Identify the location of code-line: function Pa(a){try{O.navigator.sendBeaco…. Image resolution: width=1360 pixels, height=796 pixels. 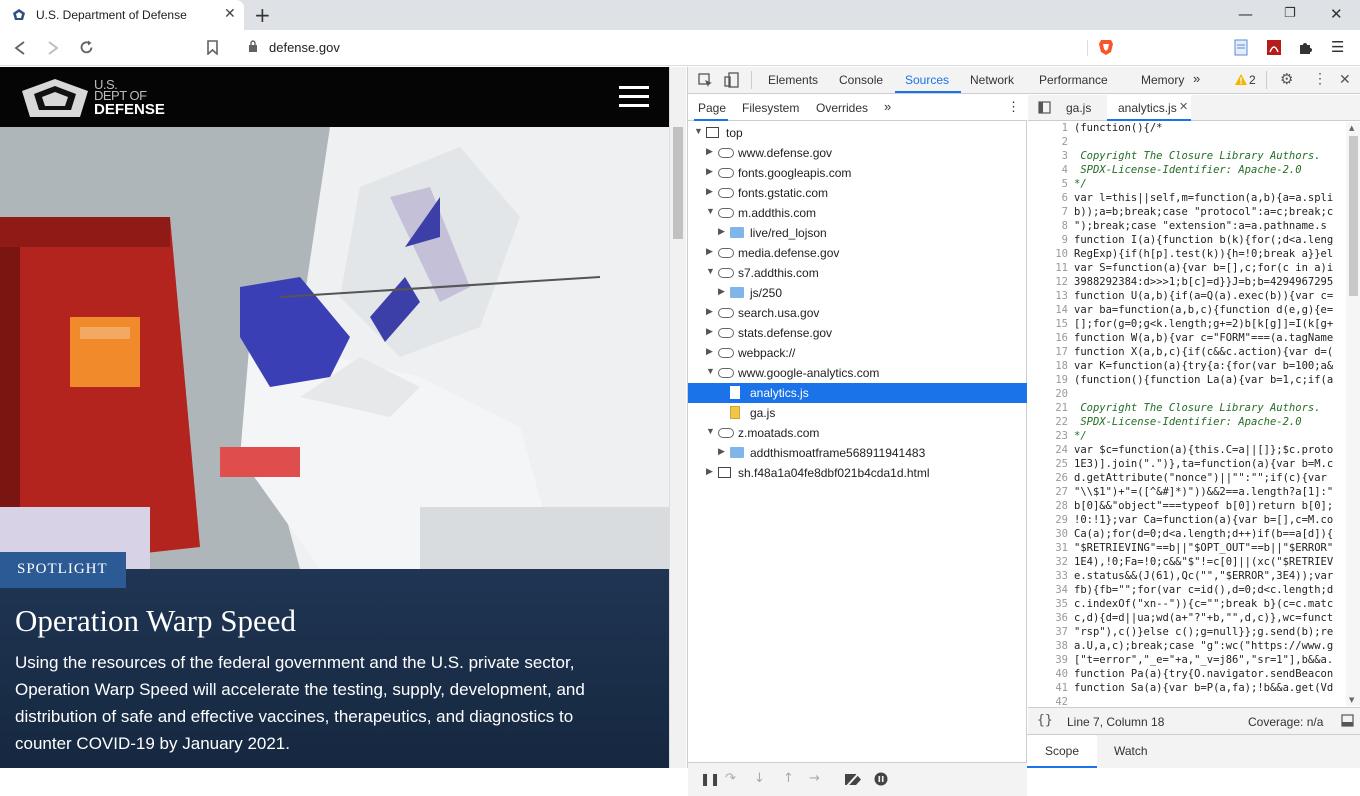
(1203, 674).